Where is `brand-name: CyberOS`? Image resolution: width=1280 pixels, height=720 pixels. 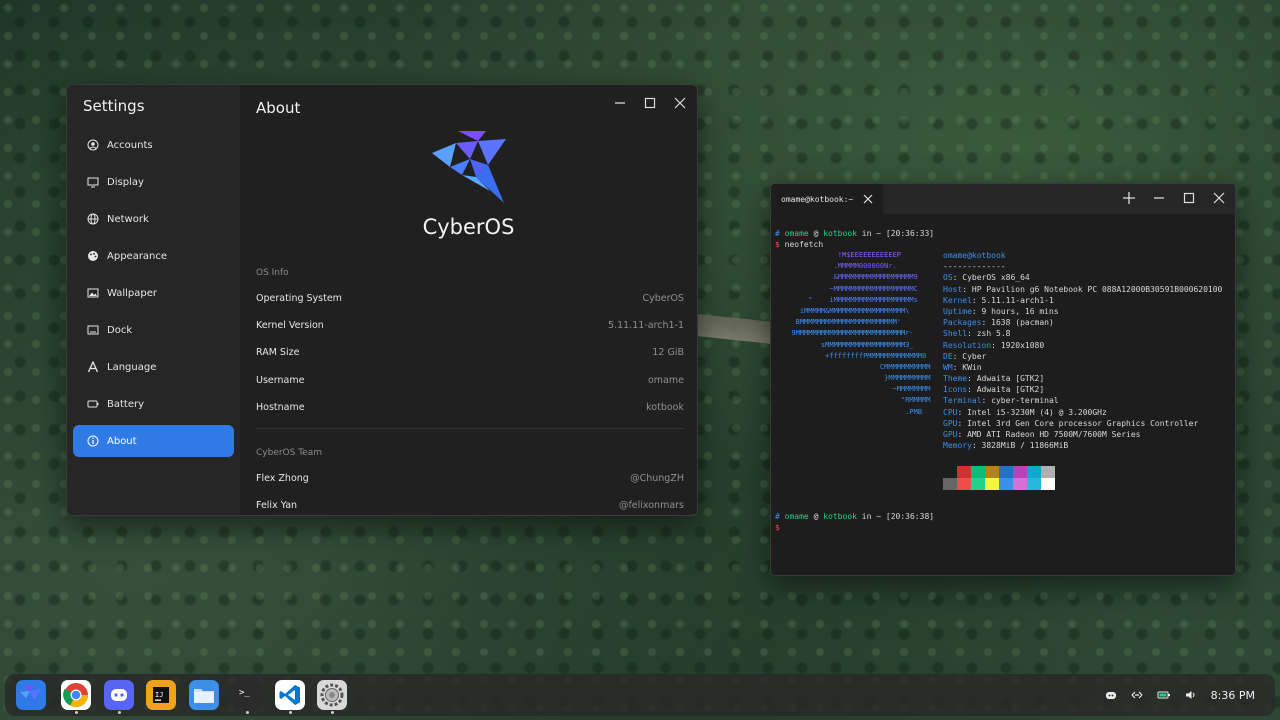
brand-name: CyberOS is located at coordinates (468, 227).